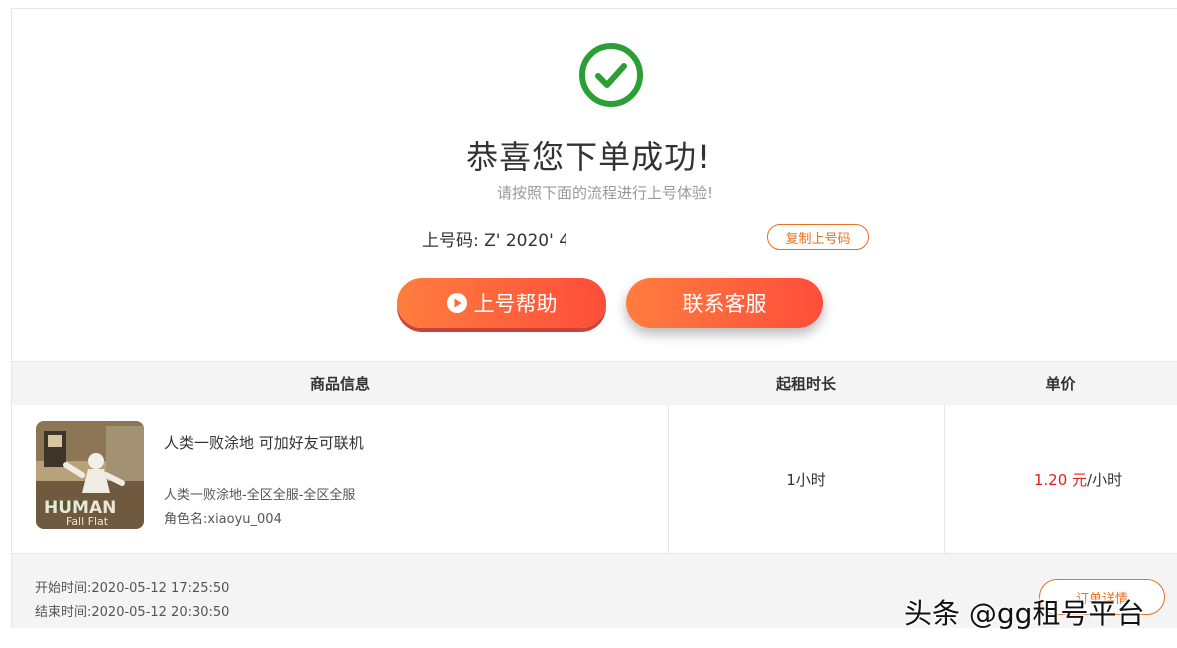 Image resolution: width=1177 pixels, height=648 pixels. Describe the element at coordinates (132, 588) in the screenshot. I see `start-time: 开始时间:2020-05-12 17:25:50` at that location.